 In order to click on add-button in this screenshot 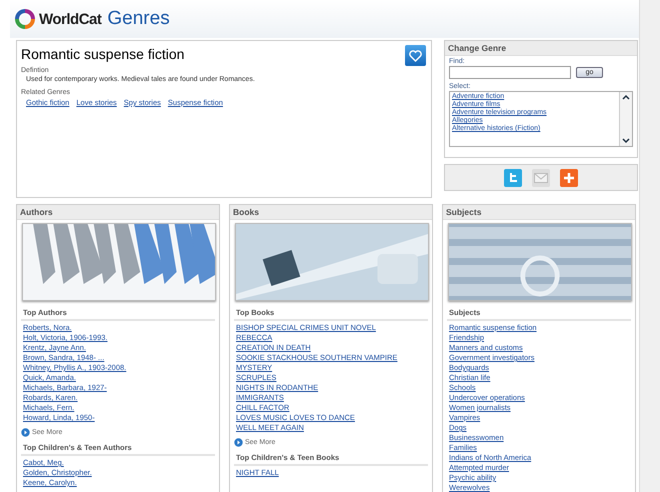, I will do `click(569, 177)`.